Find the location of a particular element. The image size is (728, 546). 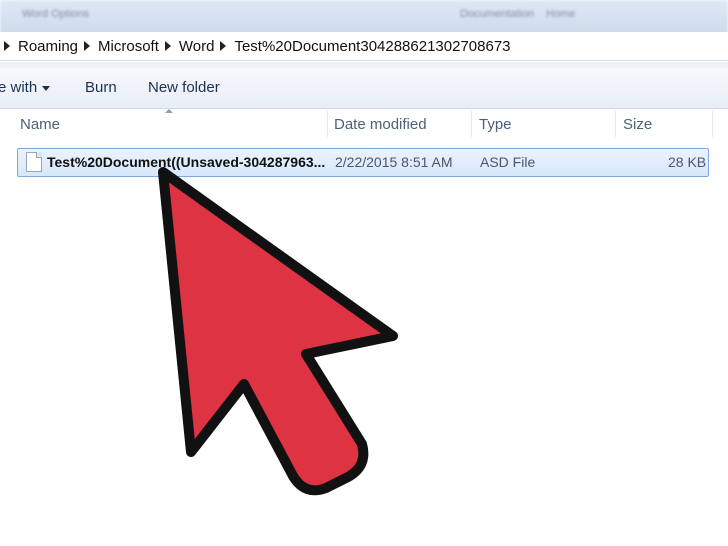

share-with-button: e with is located at coordinates (25, 87).